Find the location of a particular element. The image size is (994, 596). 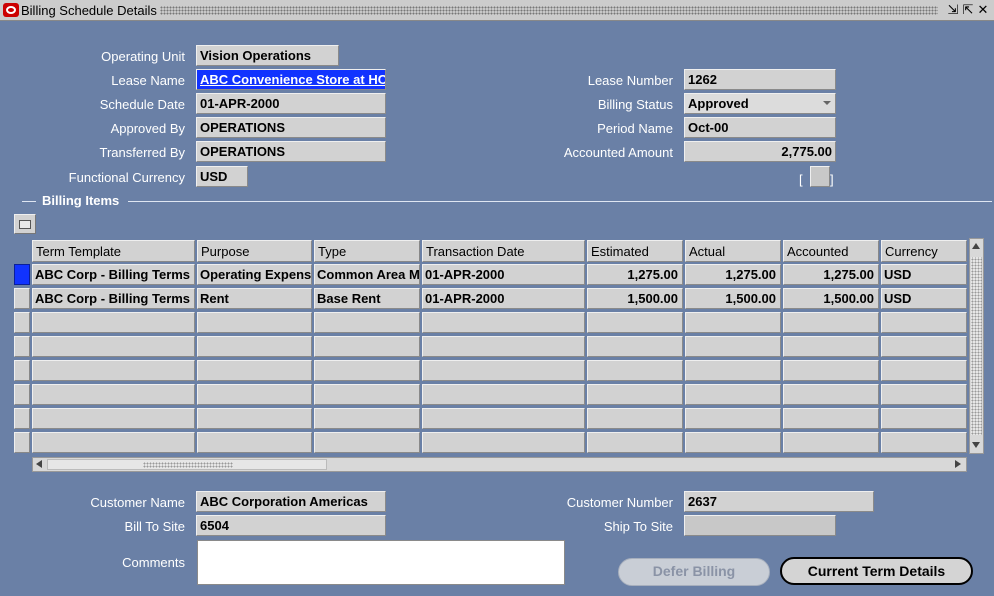

transferred-by-field: OPERATIONS is located at coordinates (291, 151).